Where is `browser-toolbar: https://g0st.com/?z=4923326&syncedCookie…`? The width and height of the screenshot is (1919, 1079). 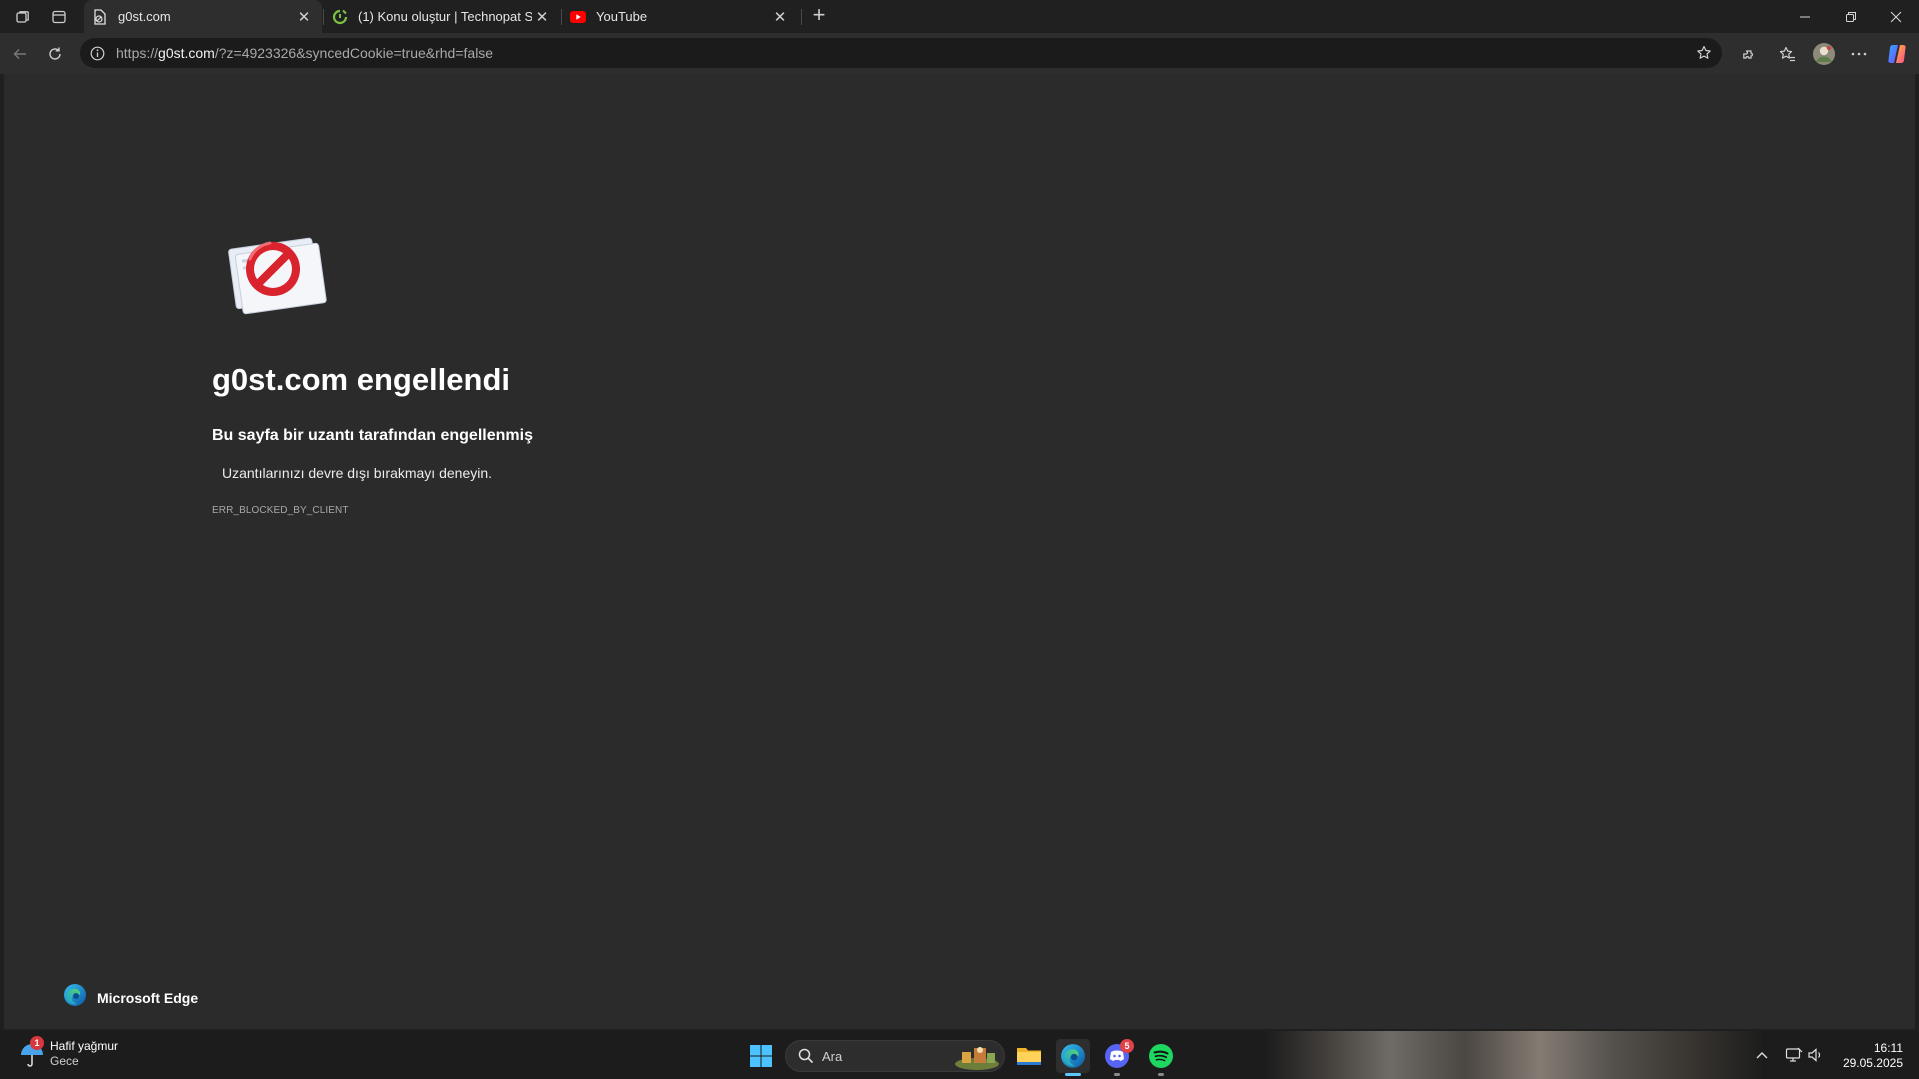
browser-toolbar: https://g0st.com/?z=4923326&syncedCookie… is located at coordinates (959, 53).